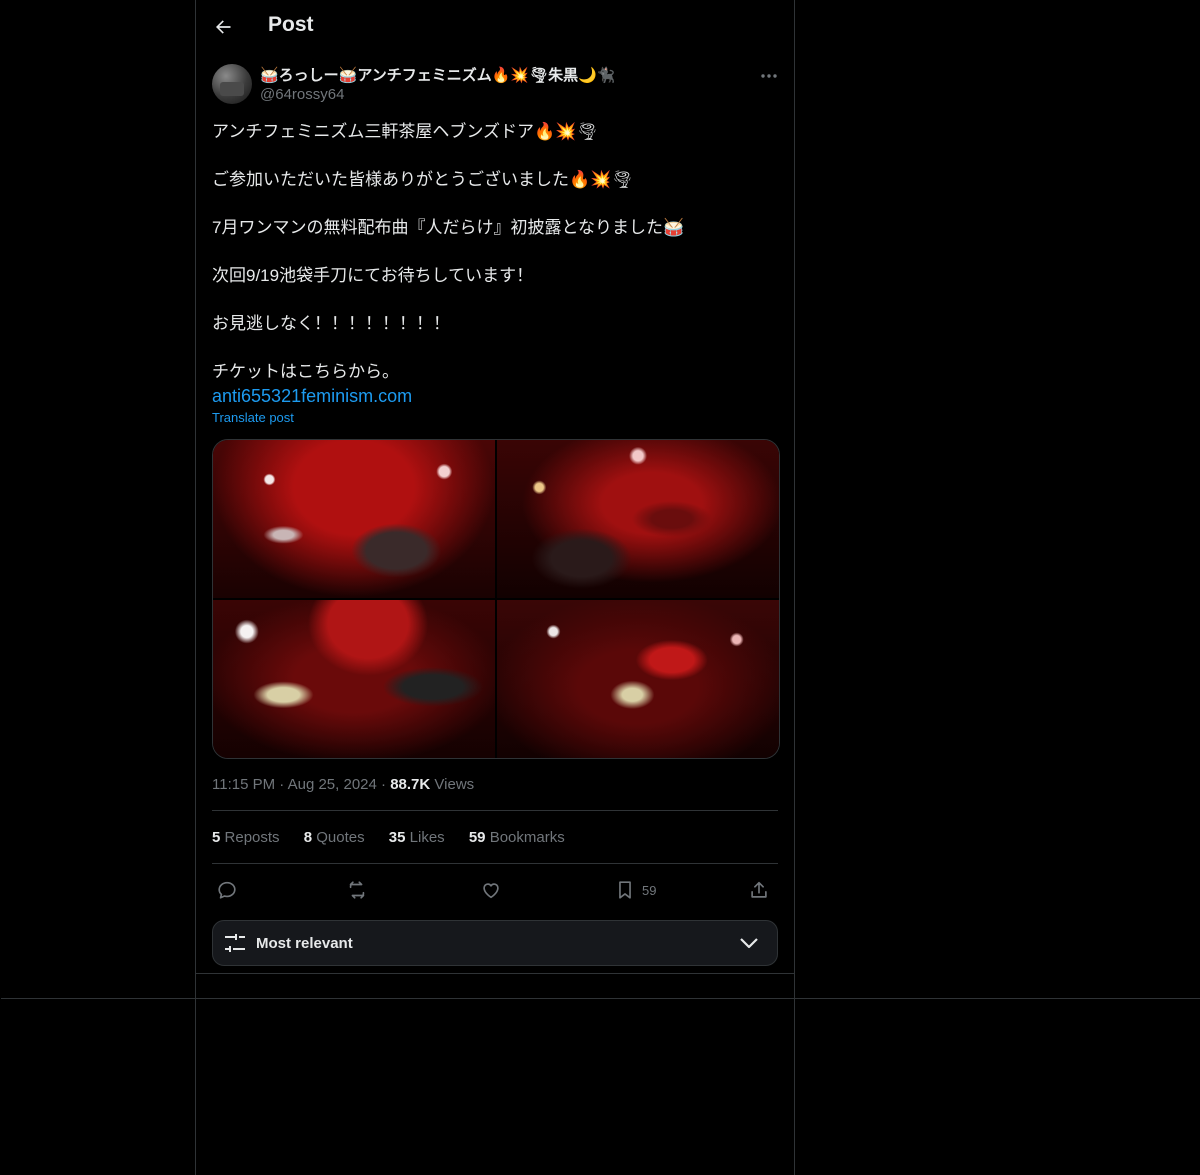 The image size is (1200, 1175). I want to click on sliders-icon, so click(235, 943).